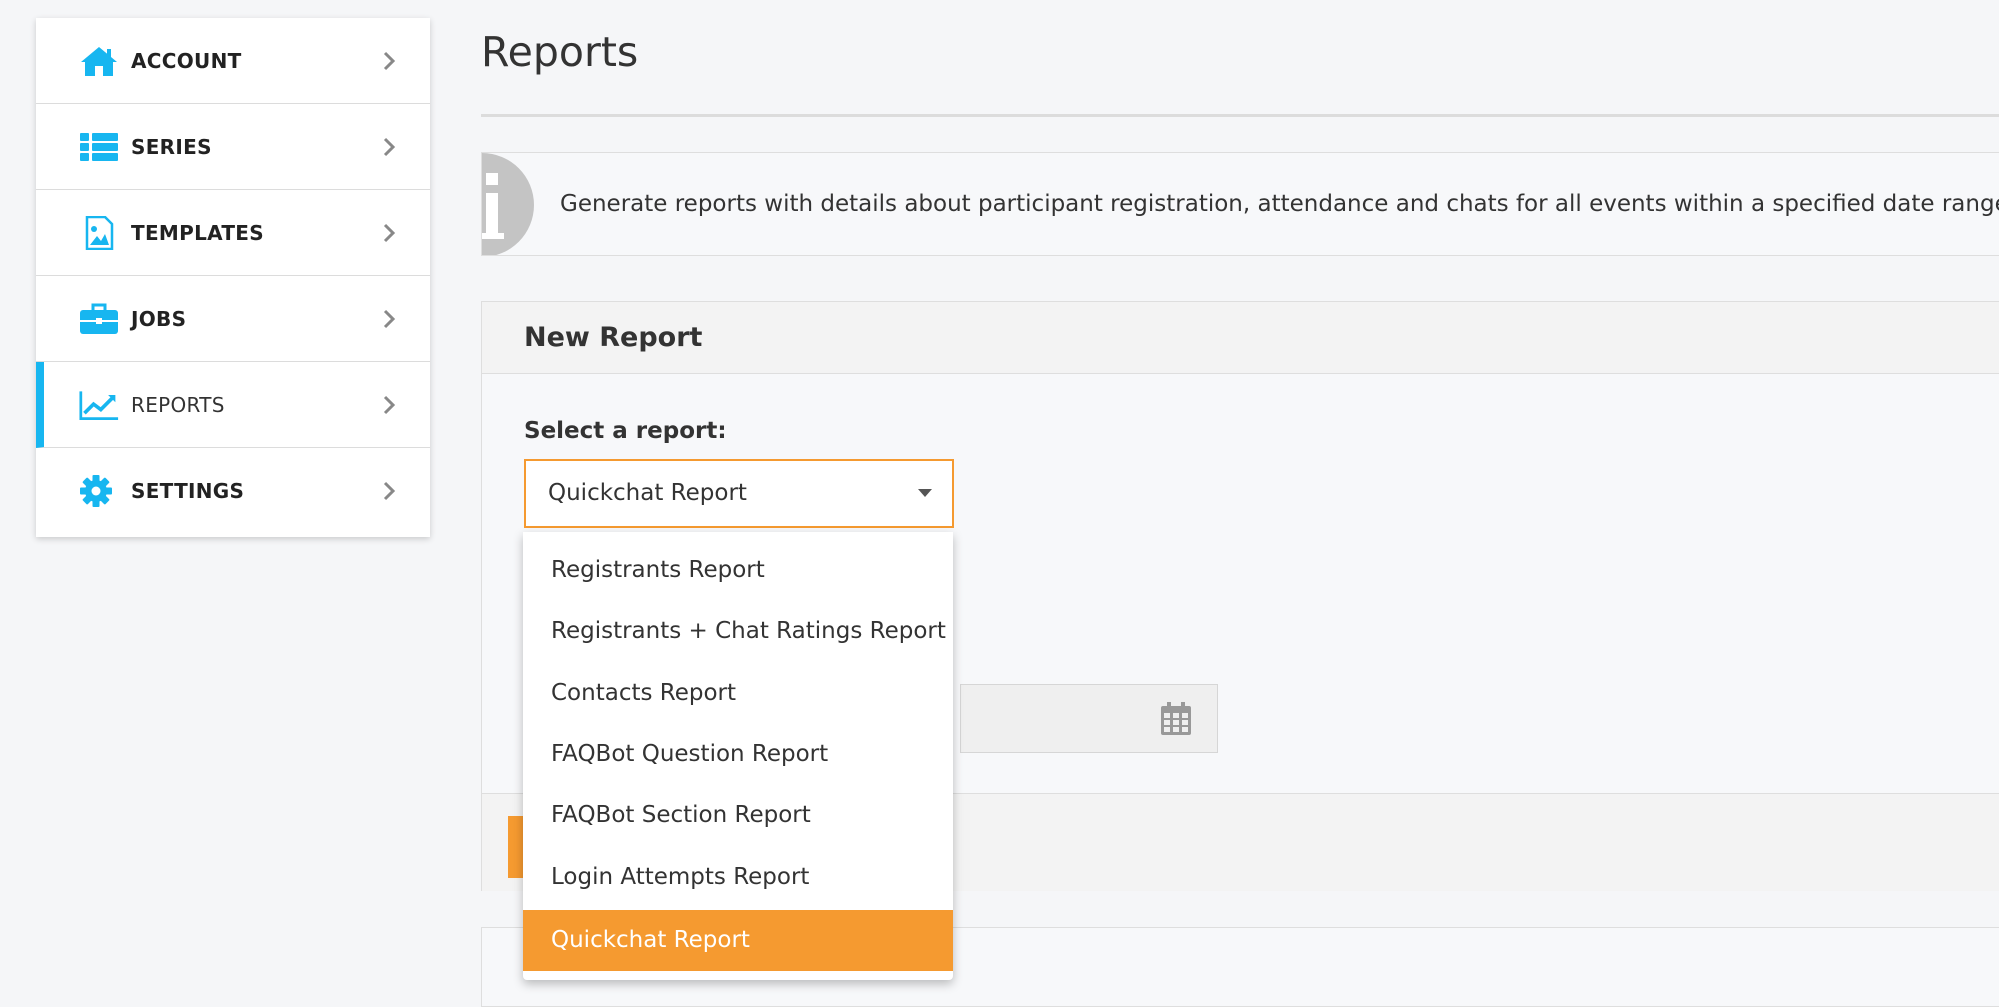  What do you see at coordinates (1176, 719) in the screenshot?
I see `calendar-icon` at bounding box center [1176, 719].